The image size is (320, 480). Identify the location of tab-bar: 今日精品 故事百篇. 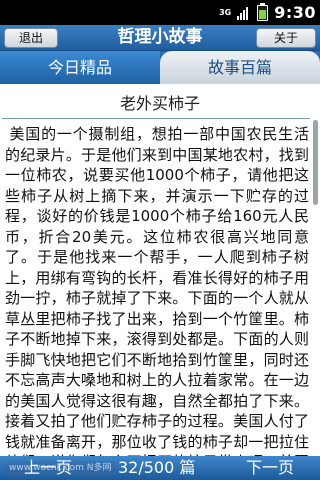
(160, 67).